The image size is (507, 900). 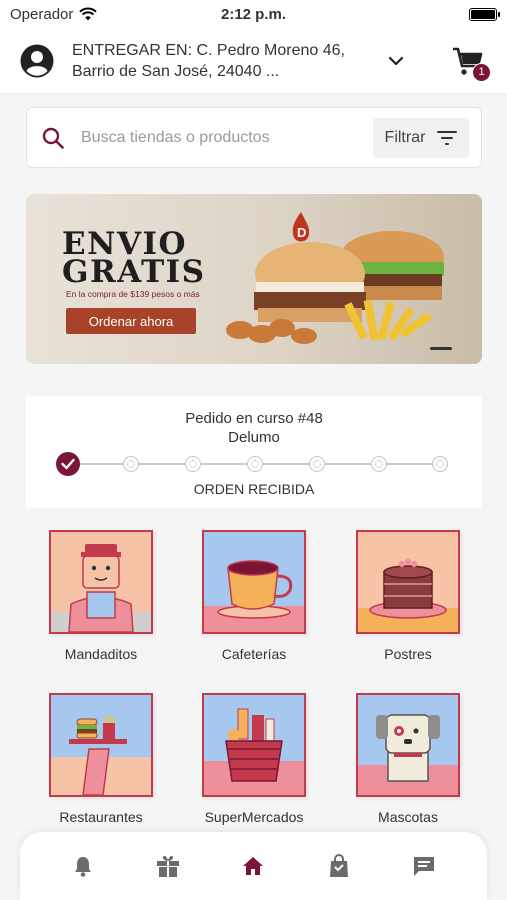 What do you see at coordinates (335, 278) in the screenshot?
I see `burger-fries-image: D` at bounding box center [335, 278].